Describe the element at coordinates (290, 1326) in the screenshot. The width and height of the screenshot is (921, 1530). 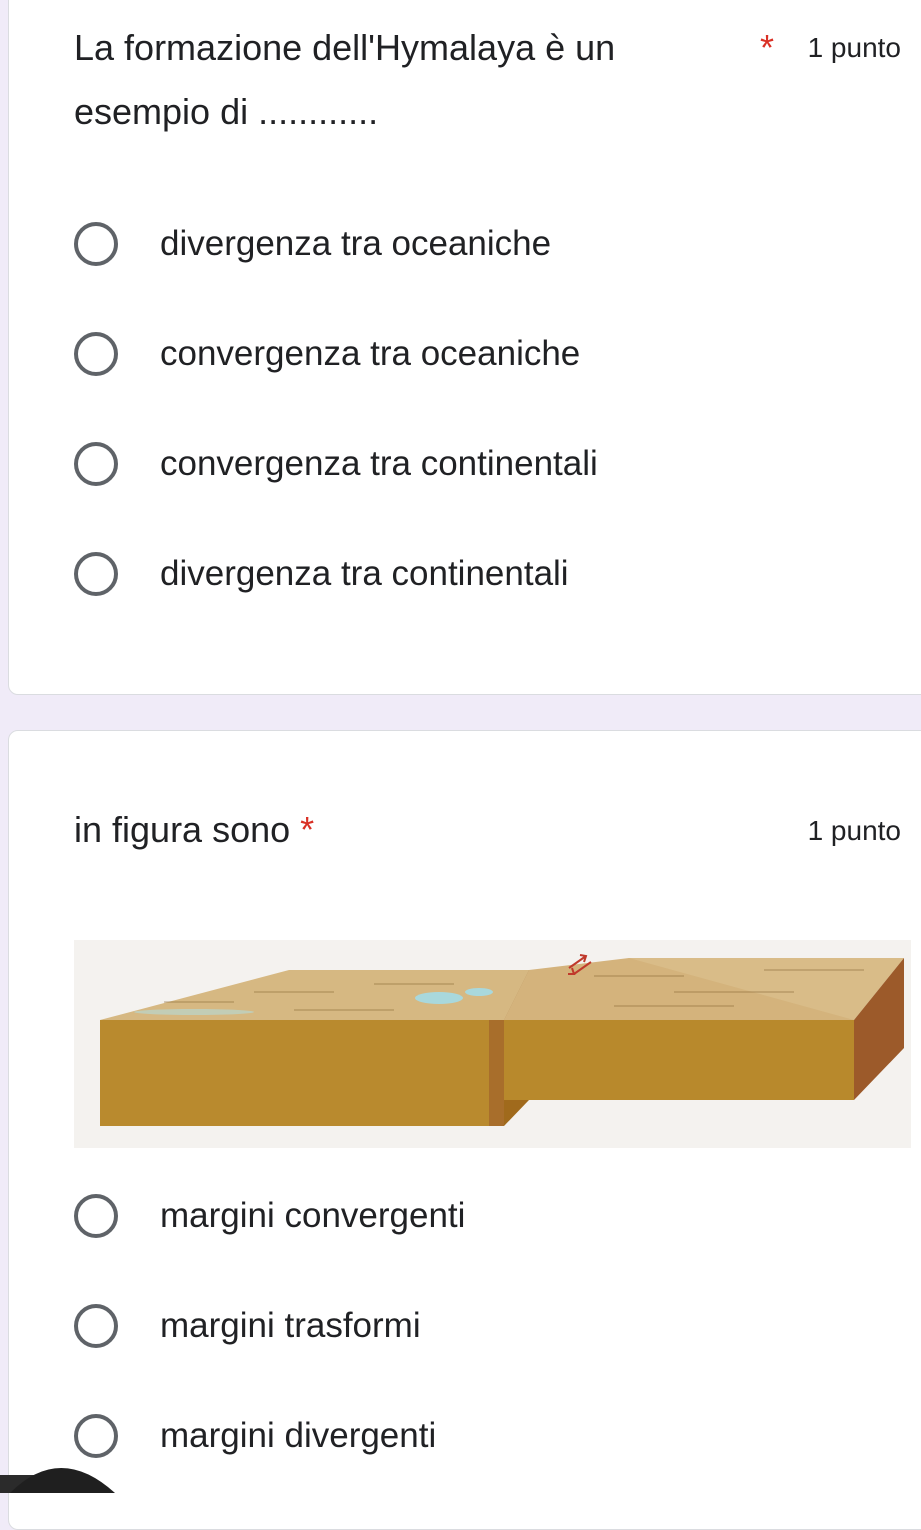
I see `option-label: margini trasformi` at that location.